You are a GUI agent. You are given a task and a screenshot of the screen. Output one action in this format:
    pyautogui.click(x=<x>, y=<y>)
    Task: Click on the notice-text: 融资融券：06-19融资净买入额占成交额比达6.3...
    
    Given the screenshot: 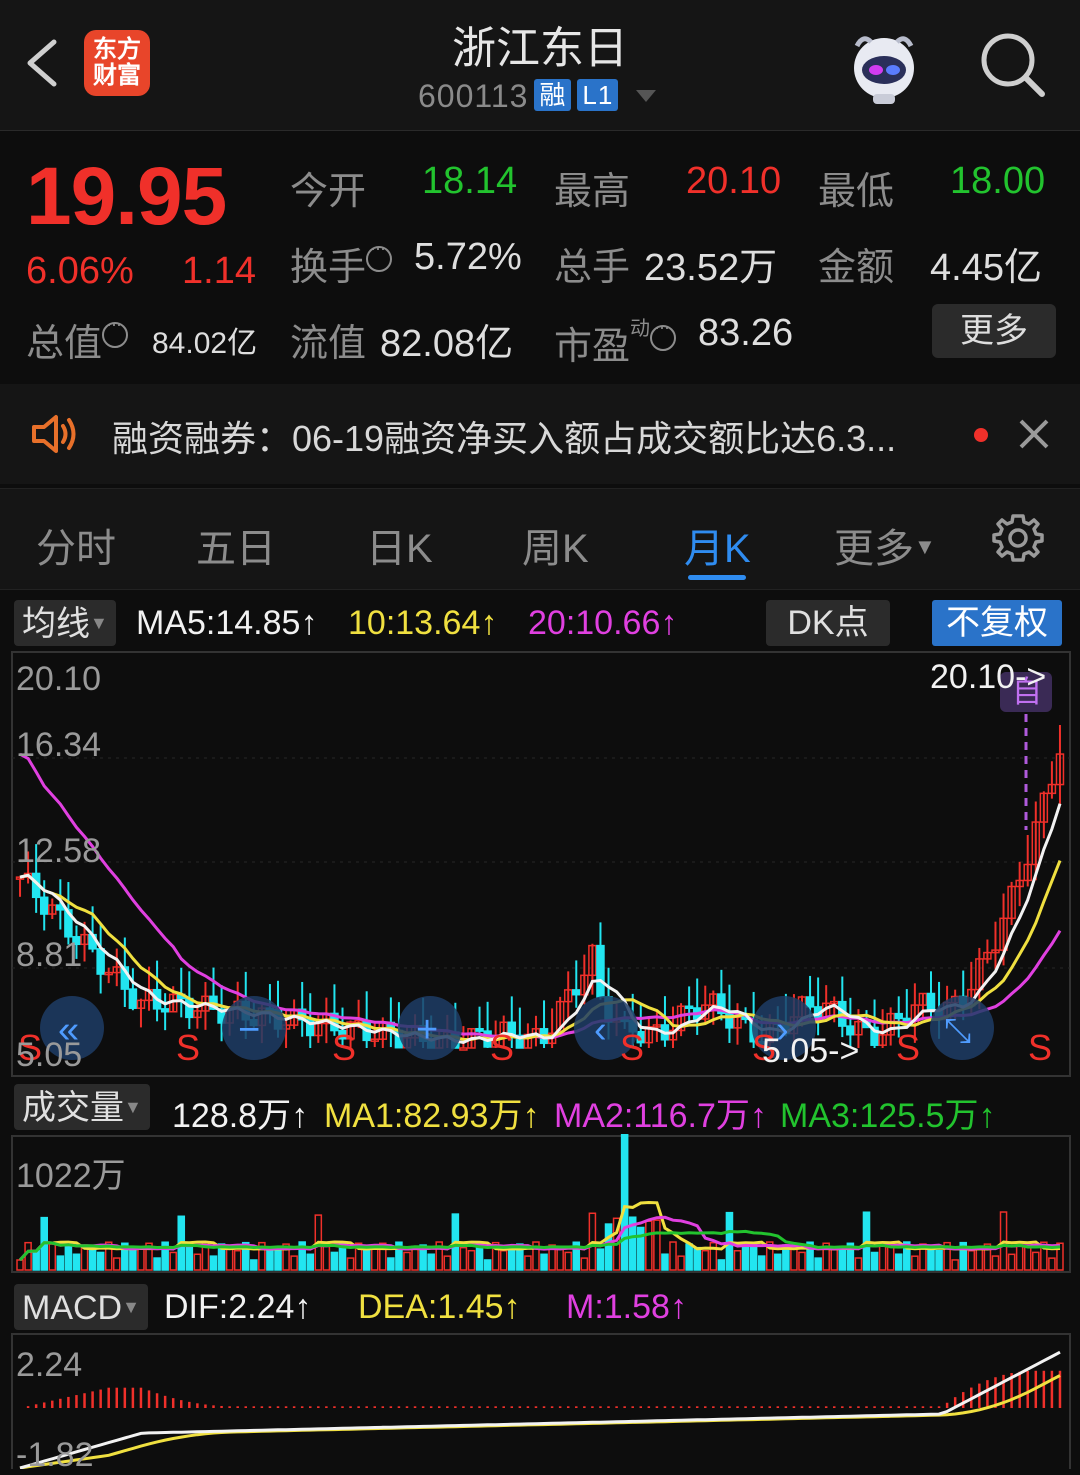 What is the action you would take?
    pyautogui.click(x=504, y=436)
    